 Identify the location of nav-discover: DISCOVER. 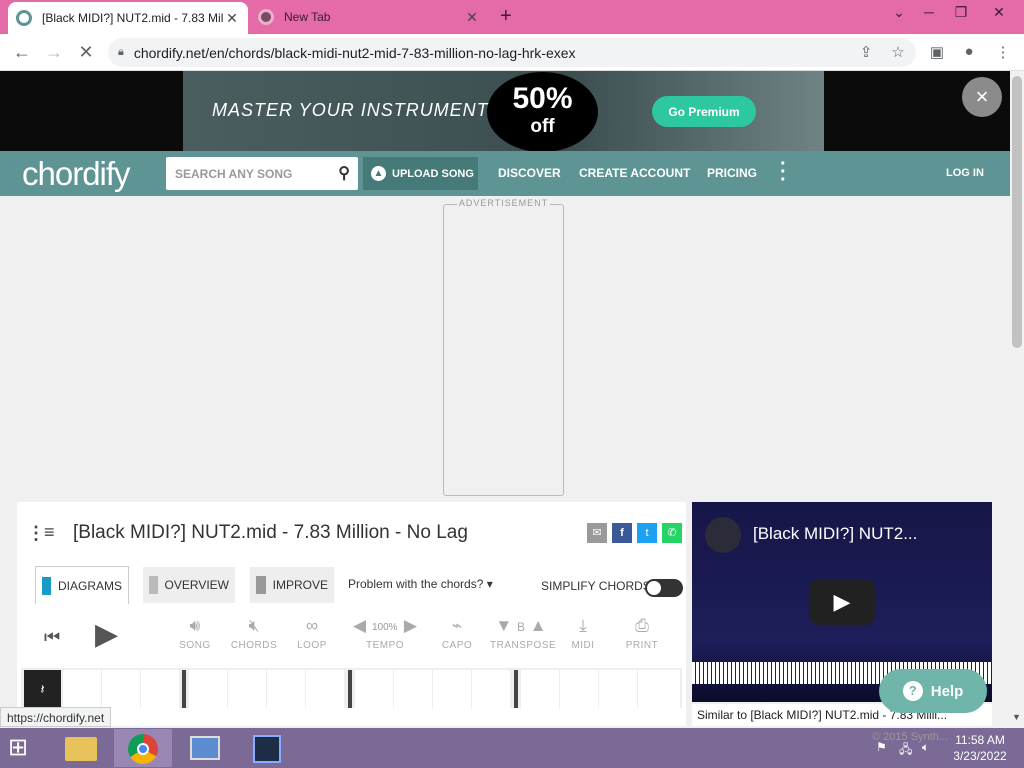
(529, 173).